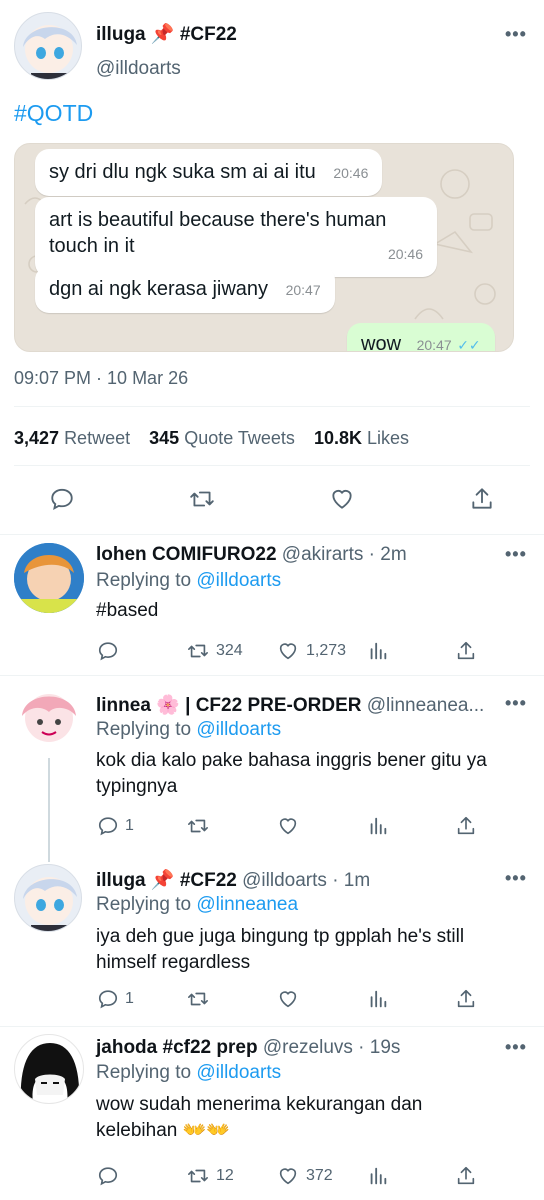 Image resolution: width=544 pixels, height=1200 pixels. I want to click on chat-bubble-outgoing: wow 20:47 ✓✓, so click(421, 337).